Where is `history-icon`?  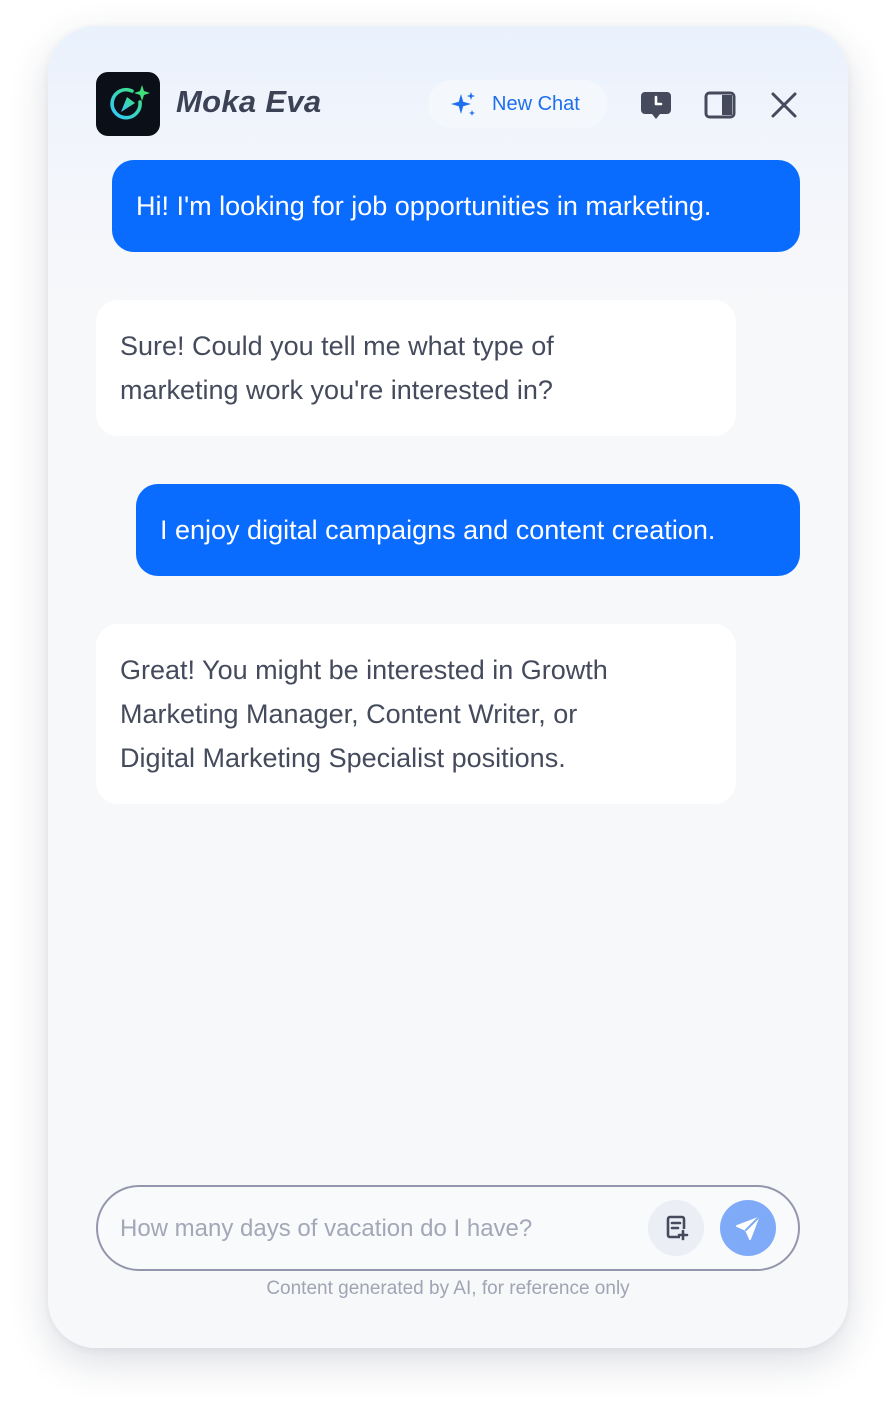 history-icon is located at coordinates (656, 105).